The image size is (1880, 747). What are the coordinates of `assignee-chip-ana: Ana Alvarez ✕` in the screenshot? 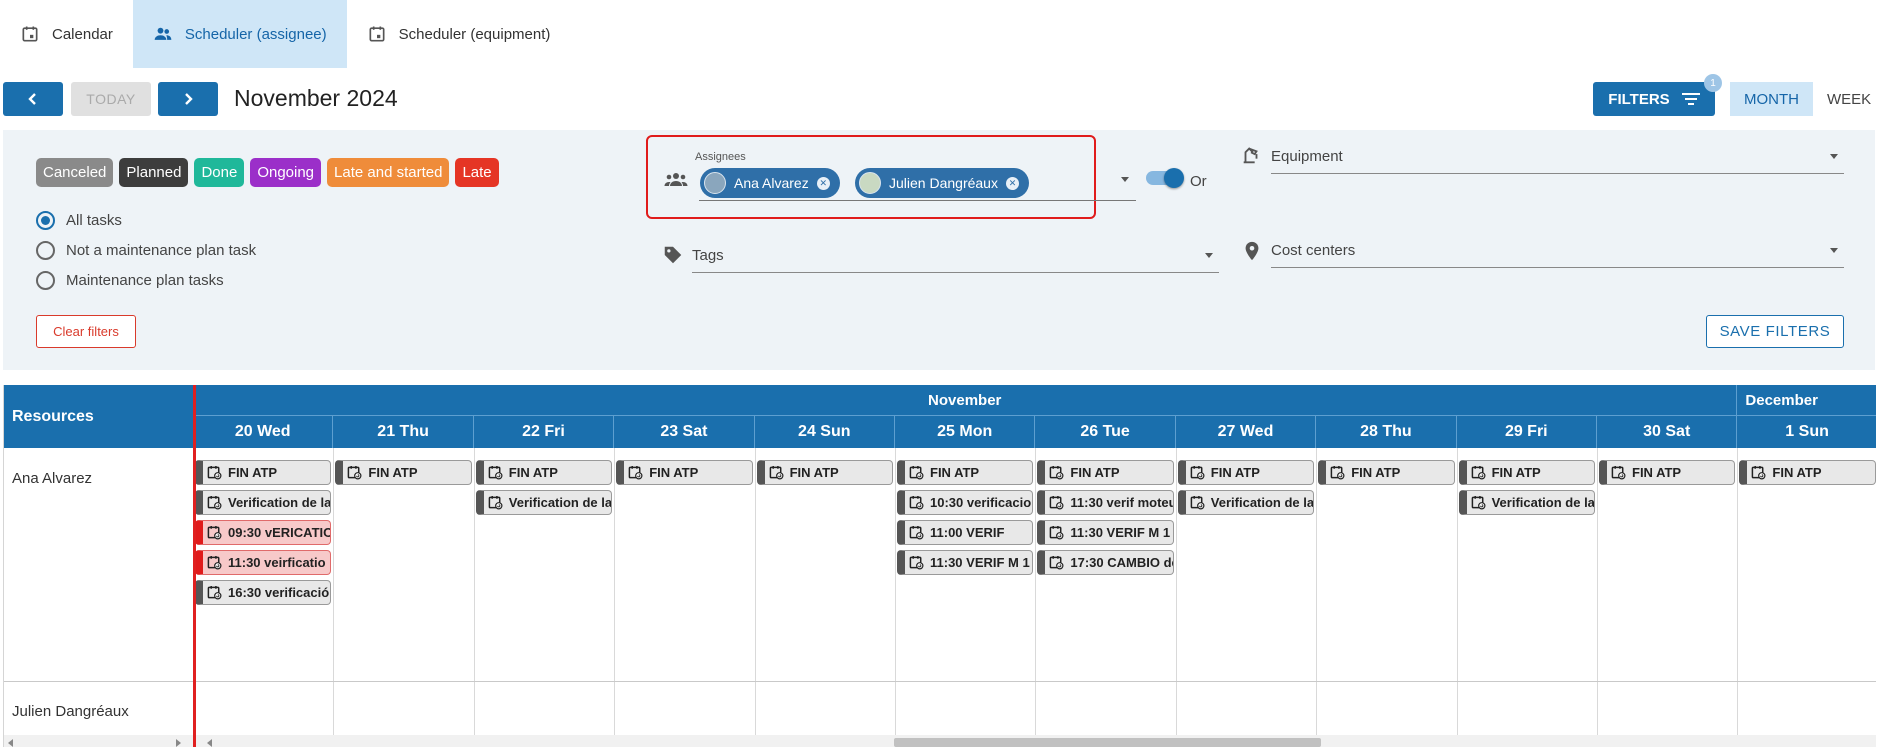 It's located at (770, 183).